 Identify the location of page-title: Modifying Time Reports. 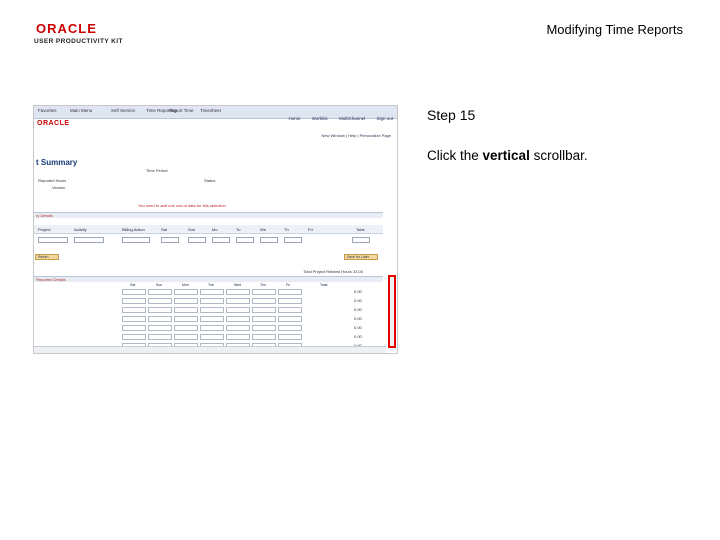
(614, 29).